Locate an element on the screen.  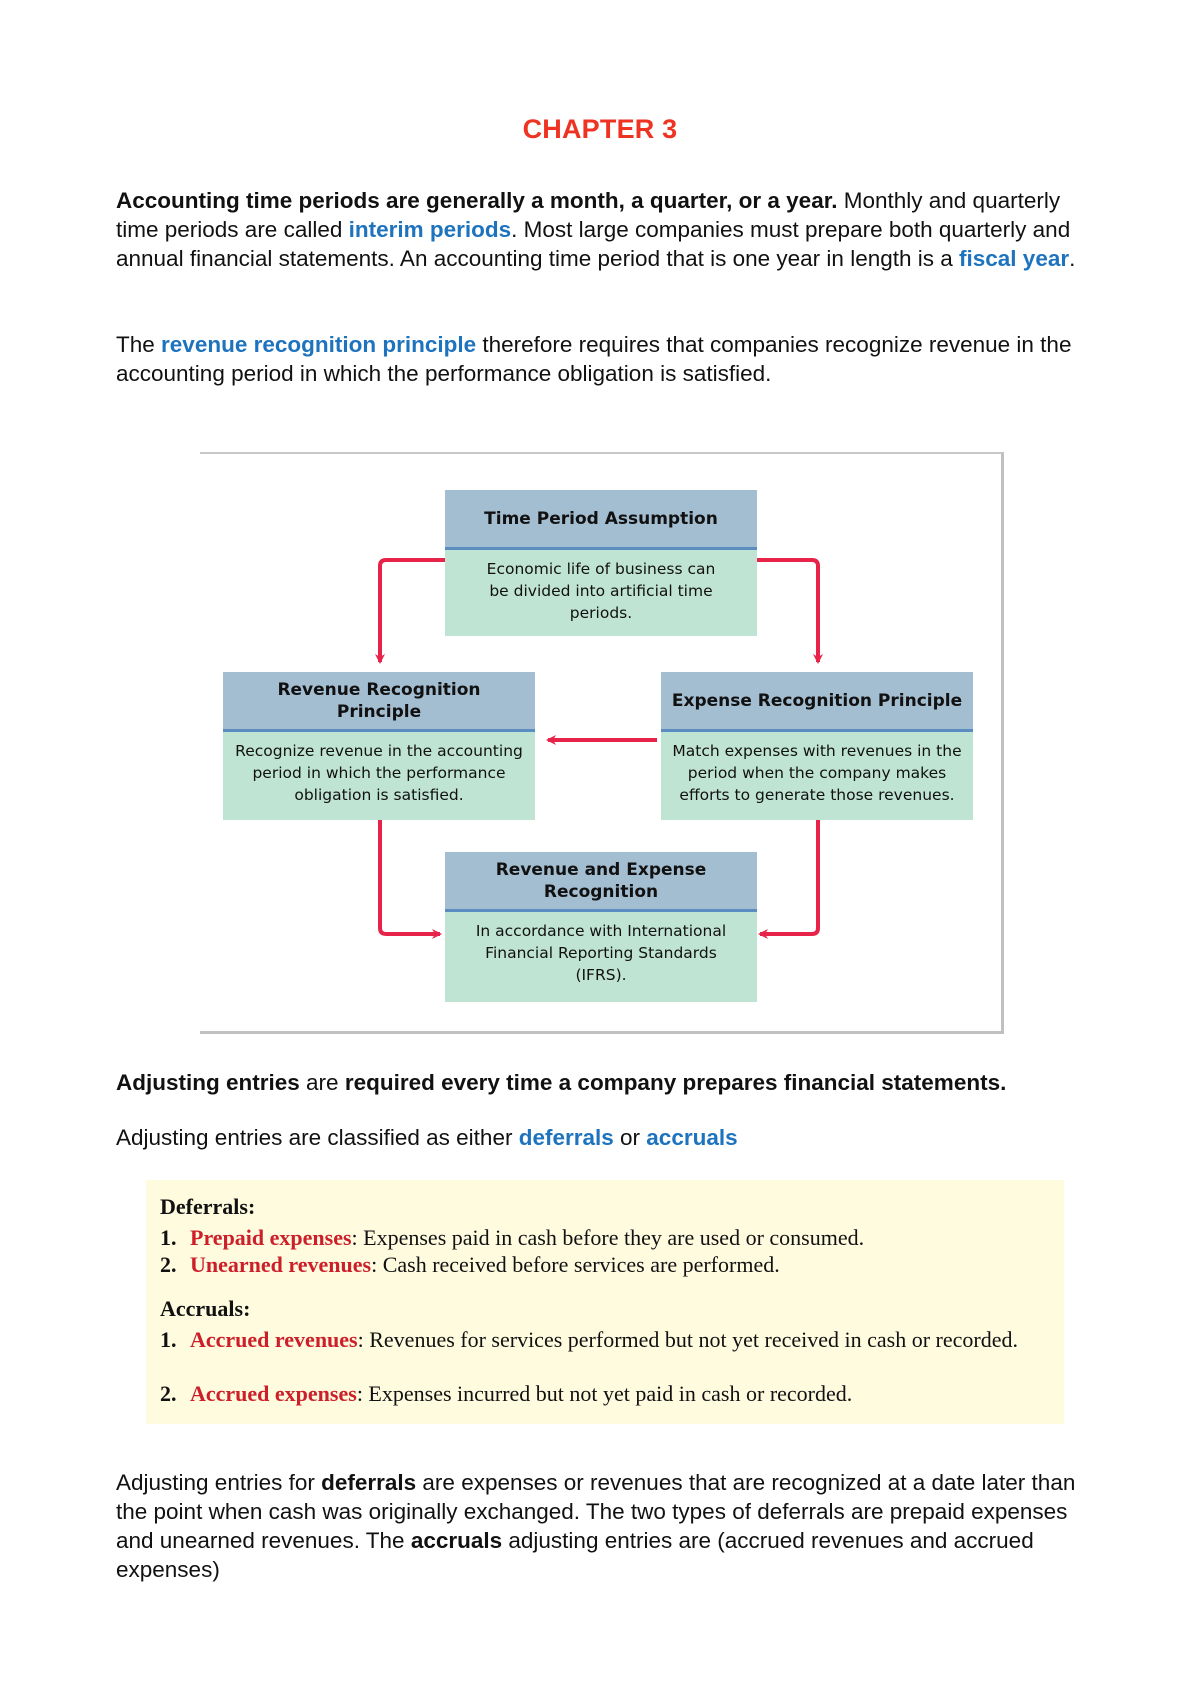
box-title: Revenue Recognition Principle is located at coordinates (379, 702).